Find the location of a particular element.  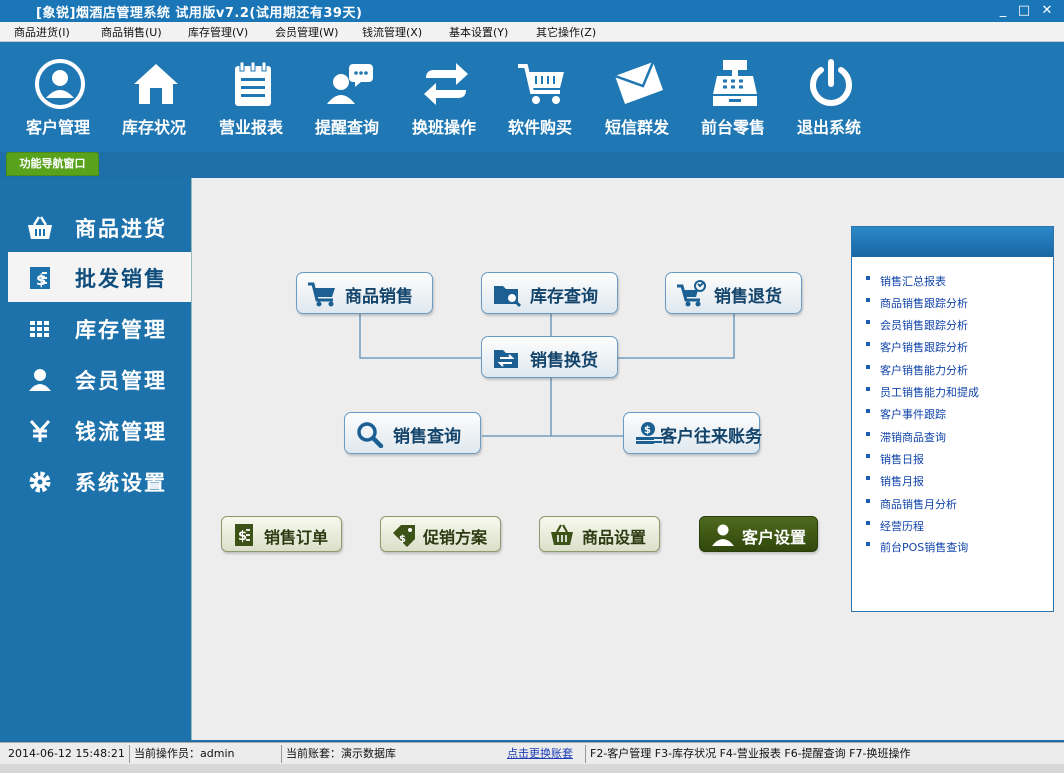

sidebar-item-inventory: 库存管理 is located at coordinates (99, 328).